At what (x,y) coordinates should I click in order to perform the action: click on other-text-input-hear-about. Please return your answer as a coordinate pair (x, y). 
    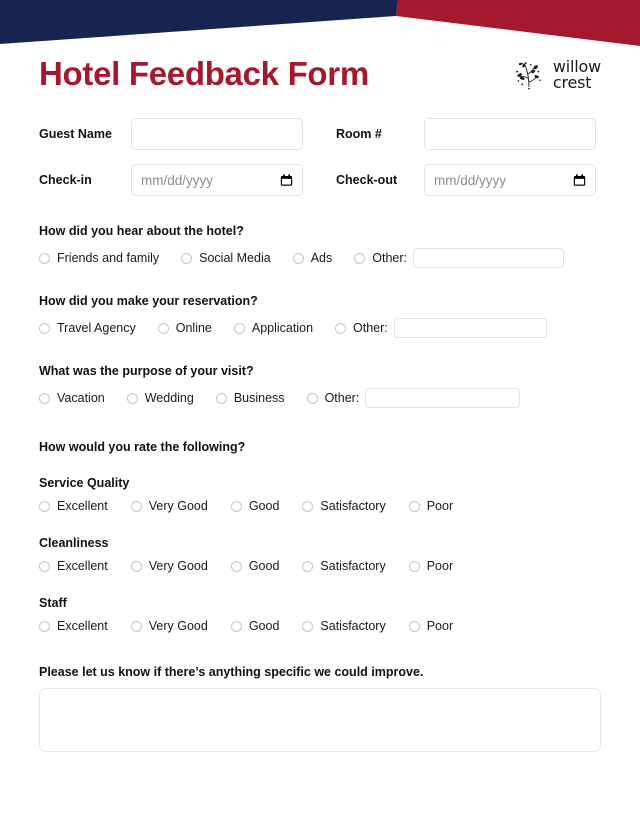
    Looking at the image, I should click on (488, 258).